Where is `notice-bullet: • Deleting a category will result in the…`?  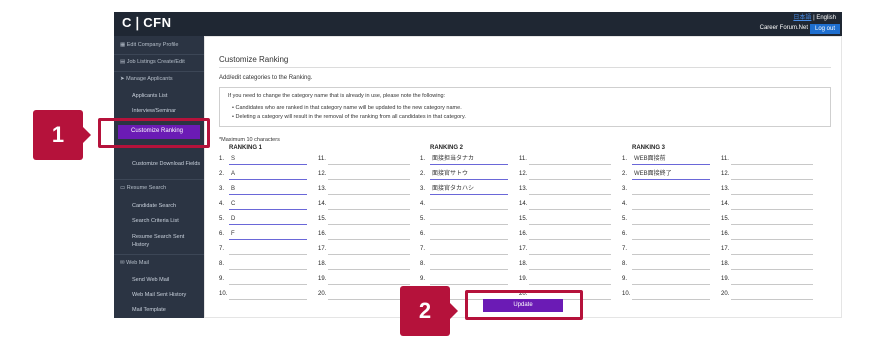
notice-bullet: • Deleting a category will result in the… is located at coordinates (349, 117).